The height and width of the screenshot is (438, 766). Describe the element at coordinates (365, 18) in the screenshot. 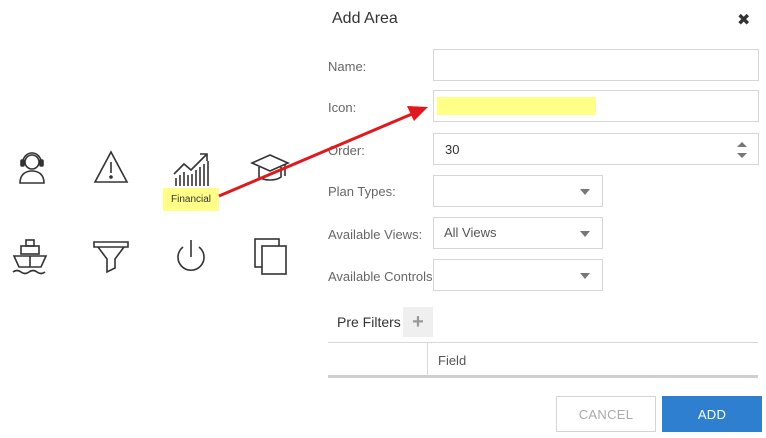

I see `dialog-title: Add Area` at that location.